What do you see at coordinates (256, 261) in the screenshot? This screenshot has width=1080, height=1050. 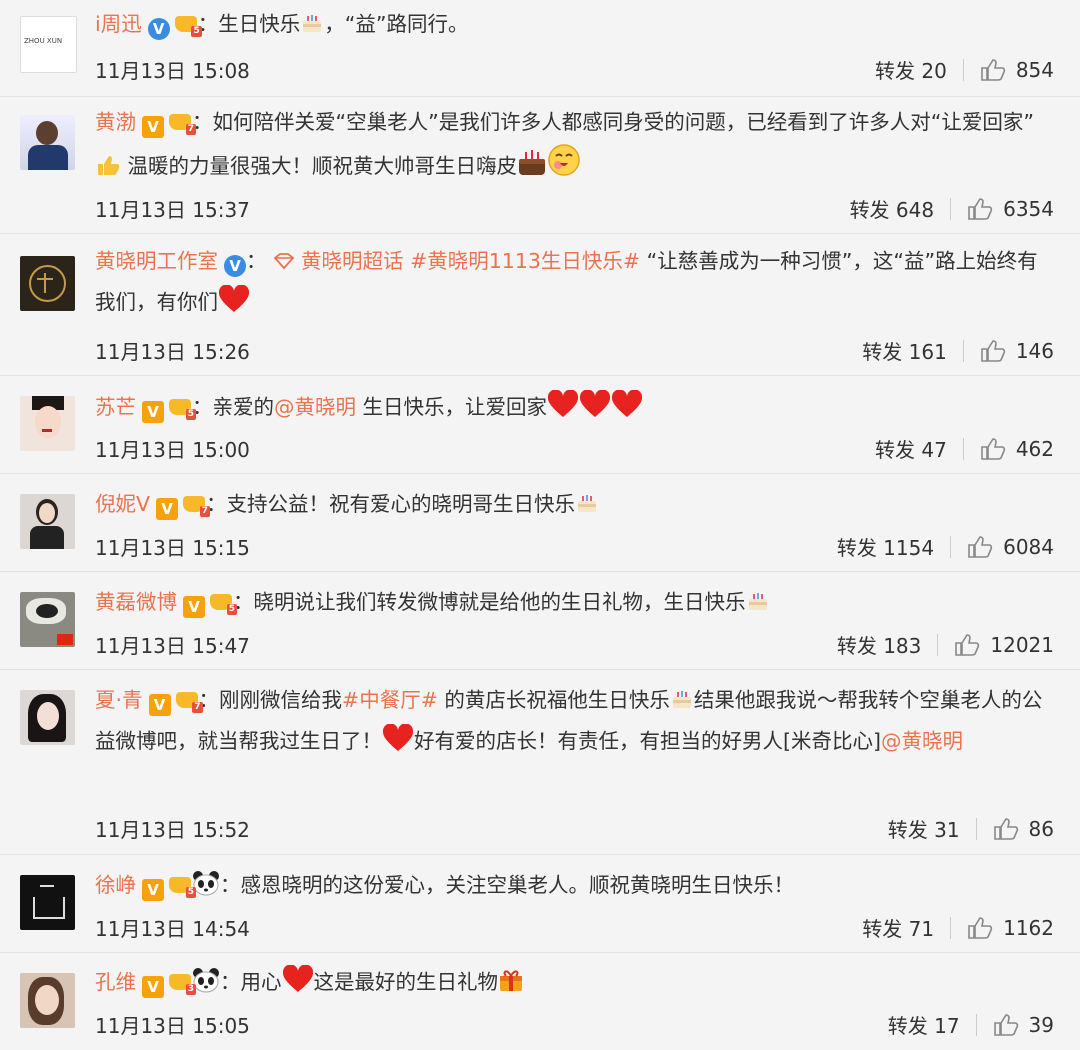 I see `colon: ：` at bounding box center [256, 261].